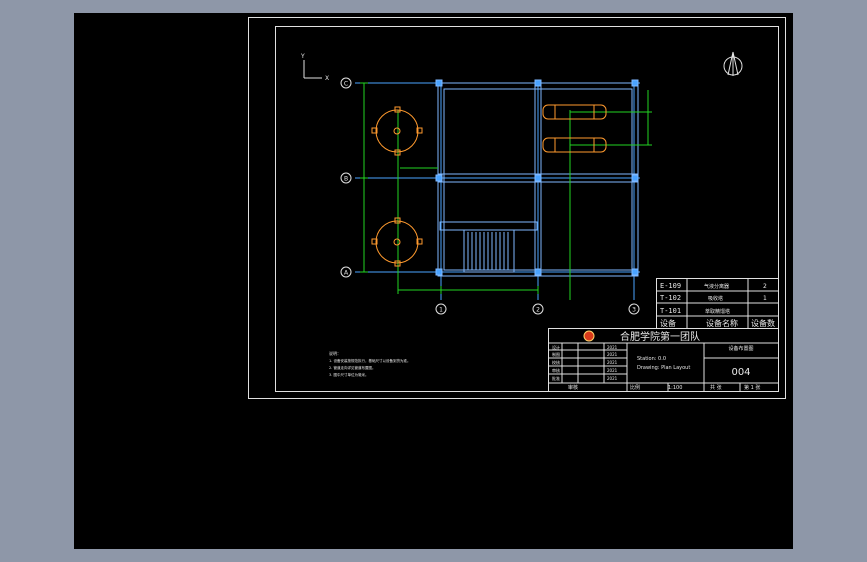  Describe the element at coordinates (663, 368) in the screenshot. I see `project-line-2: Drawing: Plan Layout` at that location.